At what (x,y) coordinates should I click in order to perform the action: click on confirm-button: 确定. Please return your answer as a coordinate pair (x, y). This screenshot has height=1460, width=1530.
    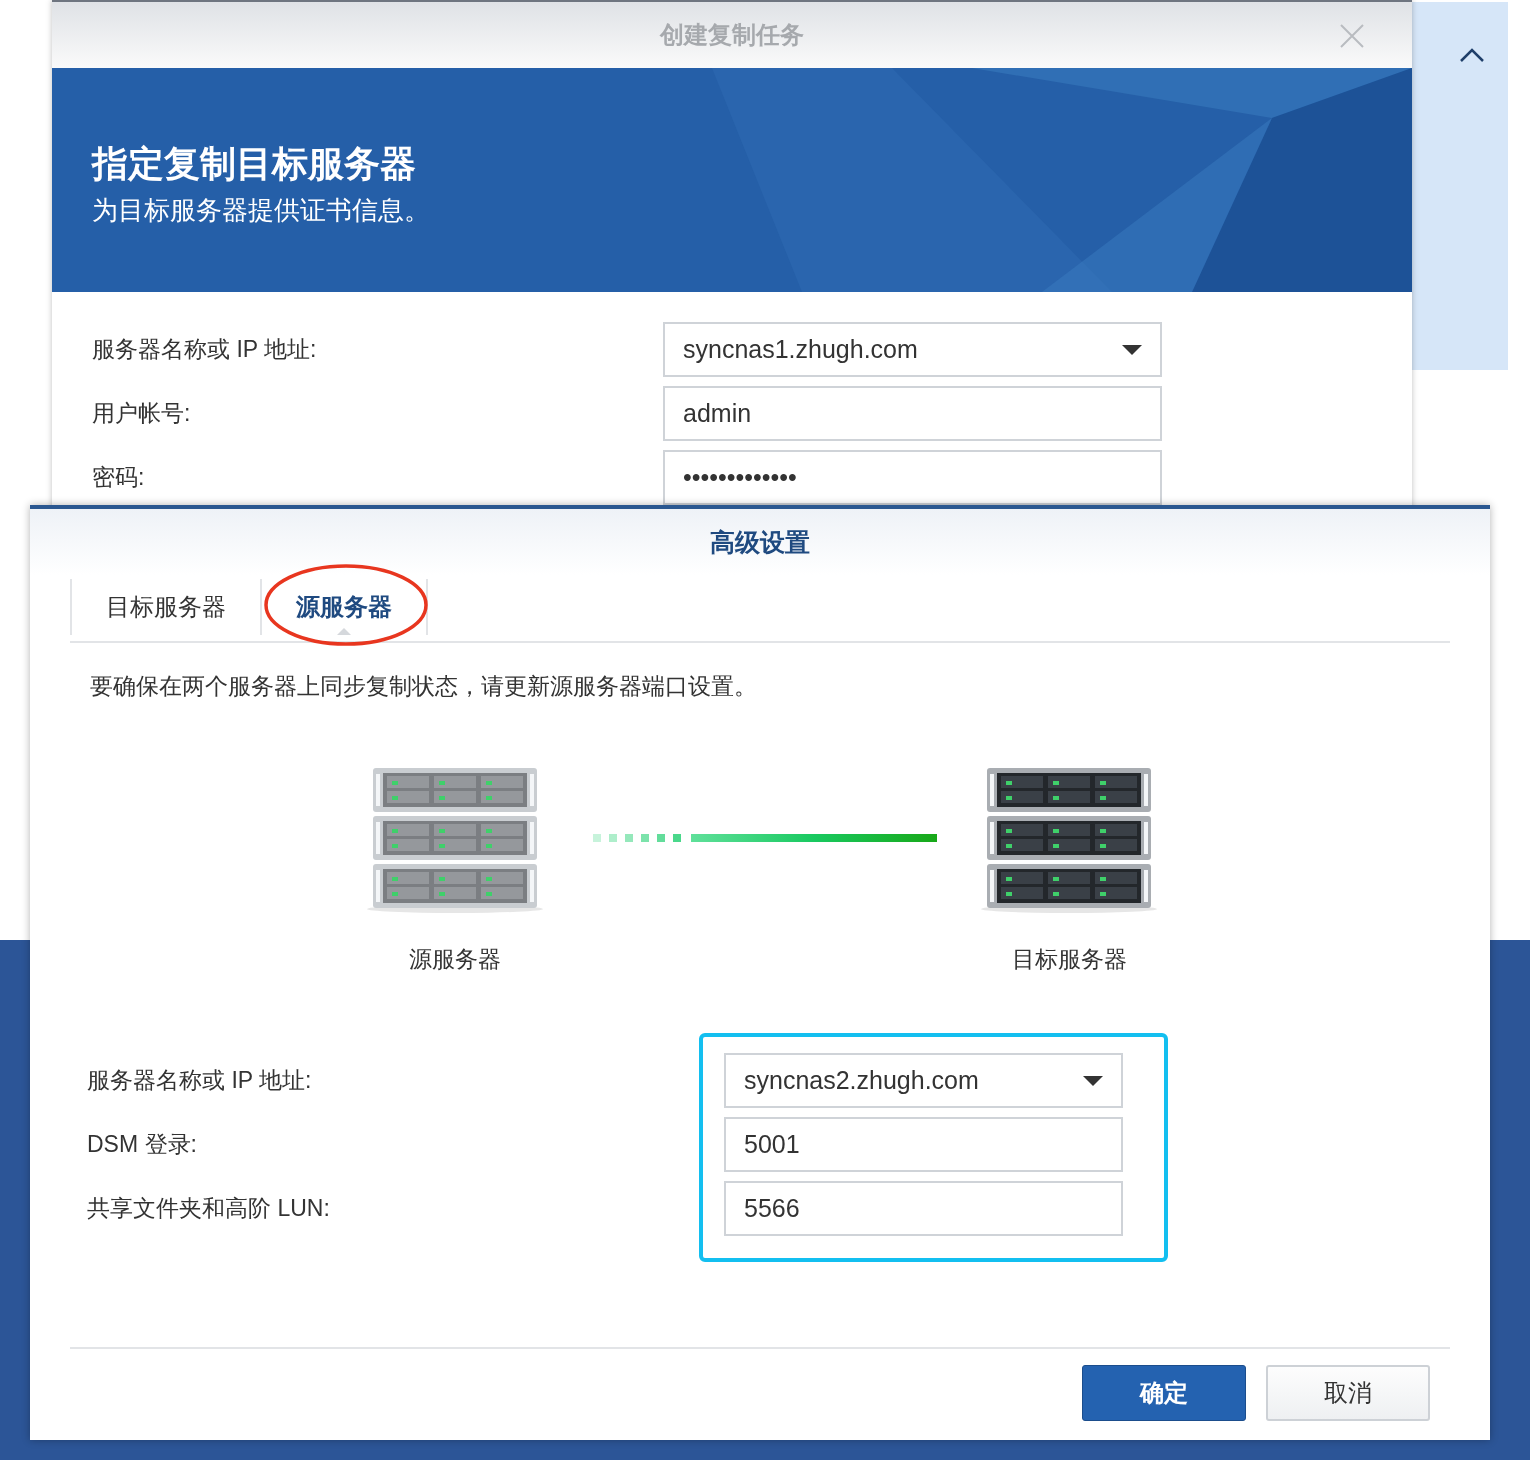
    Looking at the image, I should click on (1164, 1393).